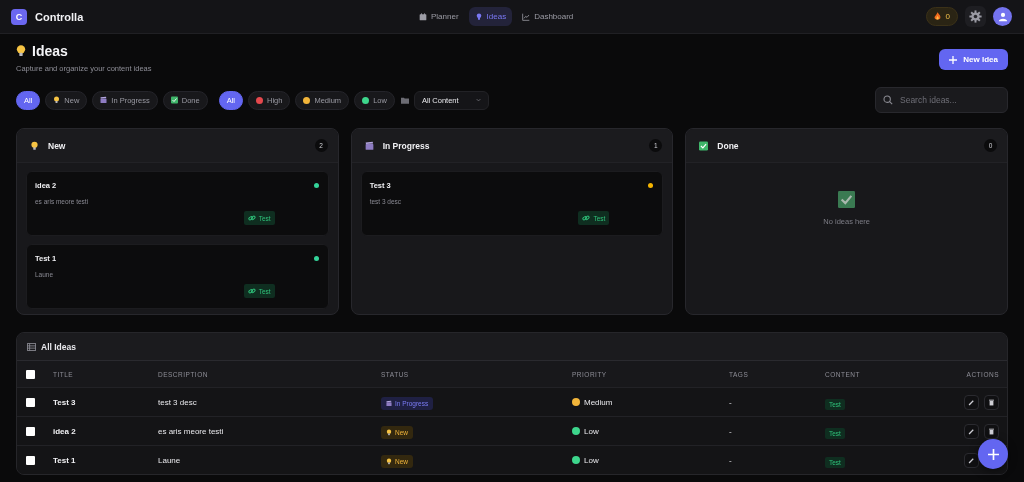 The width and height of the screenshot is (1024, 482). I want to click on column-title: Done, so click(728, 145).